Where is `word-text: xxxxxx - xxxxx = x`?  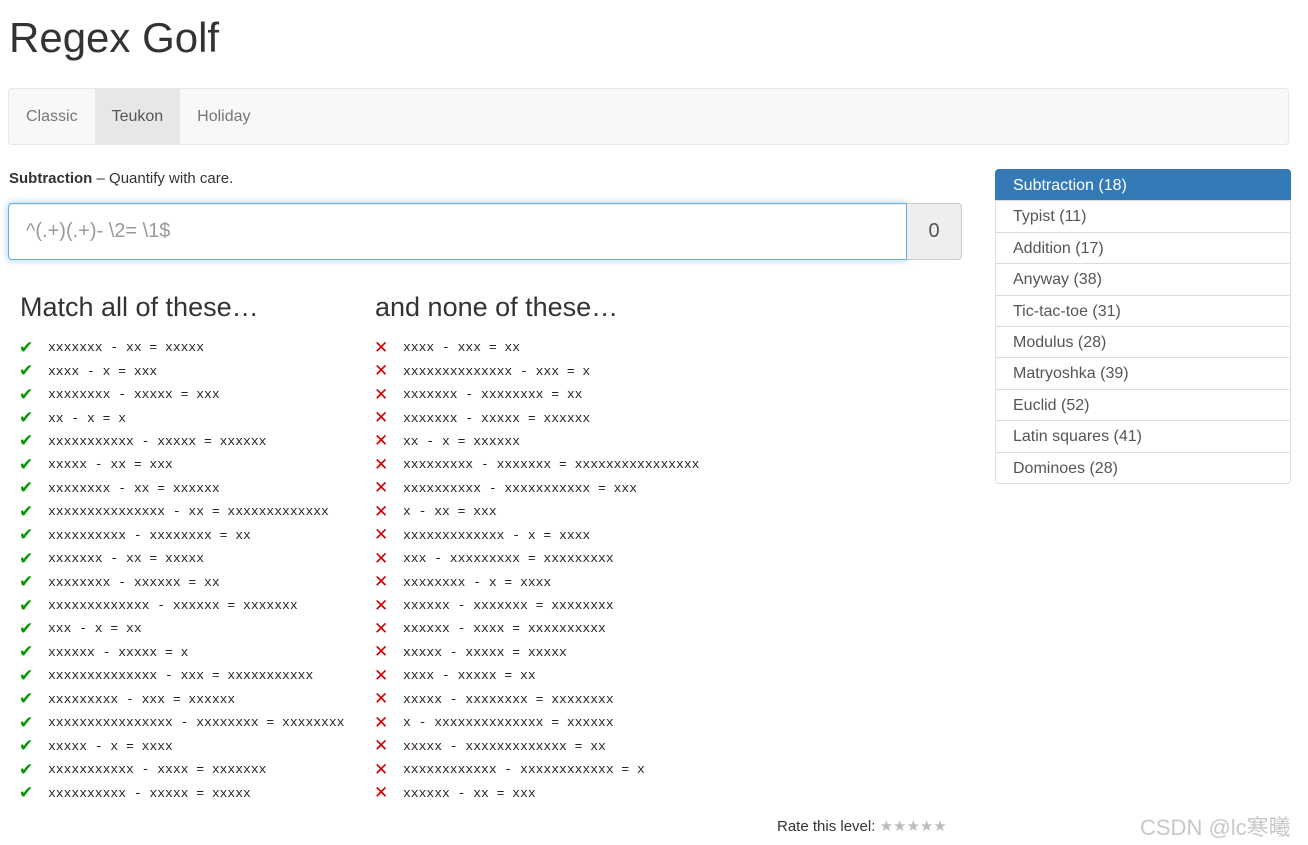
word-text: xxxxxx - xxxxx = x is located at coordinates (118, 652).